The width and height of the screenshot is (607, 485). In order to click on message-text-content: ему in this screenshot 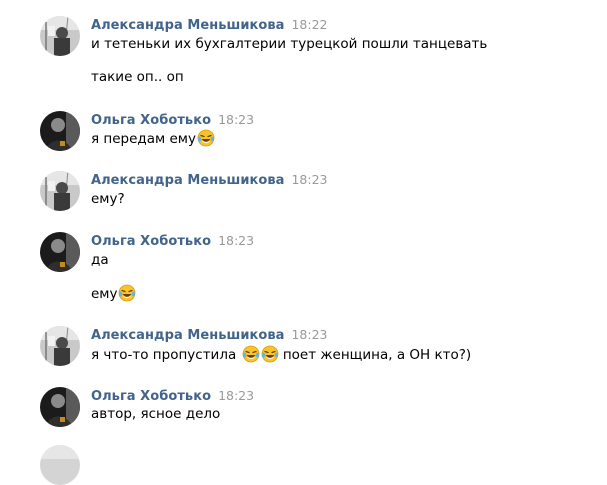, I will do `click(104, 294)`.